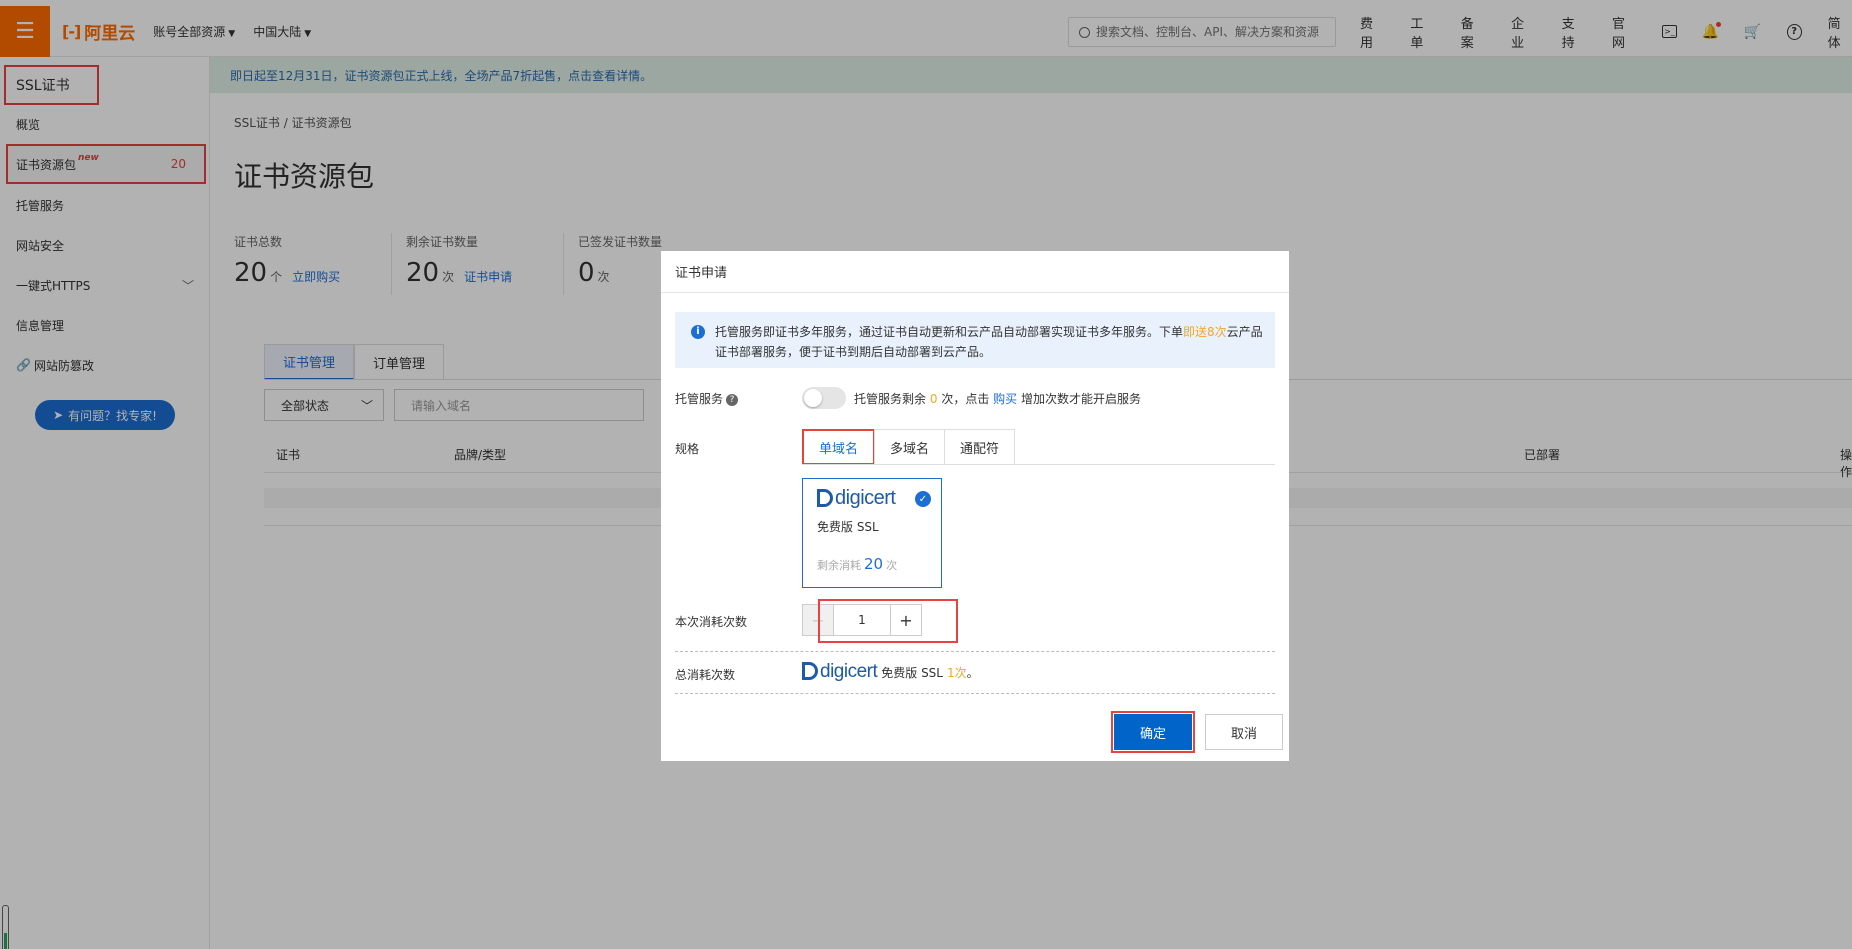  I want to click on question-icon: ?, so click(732, 399).